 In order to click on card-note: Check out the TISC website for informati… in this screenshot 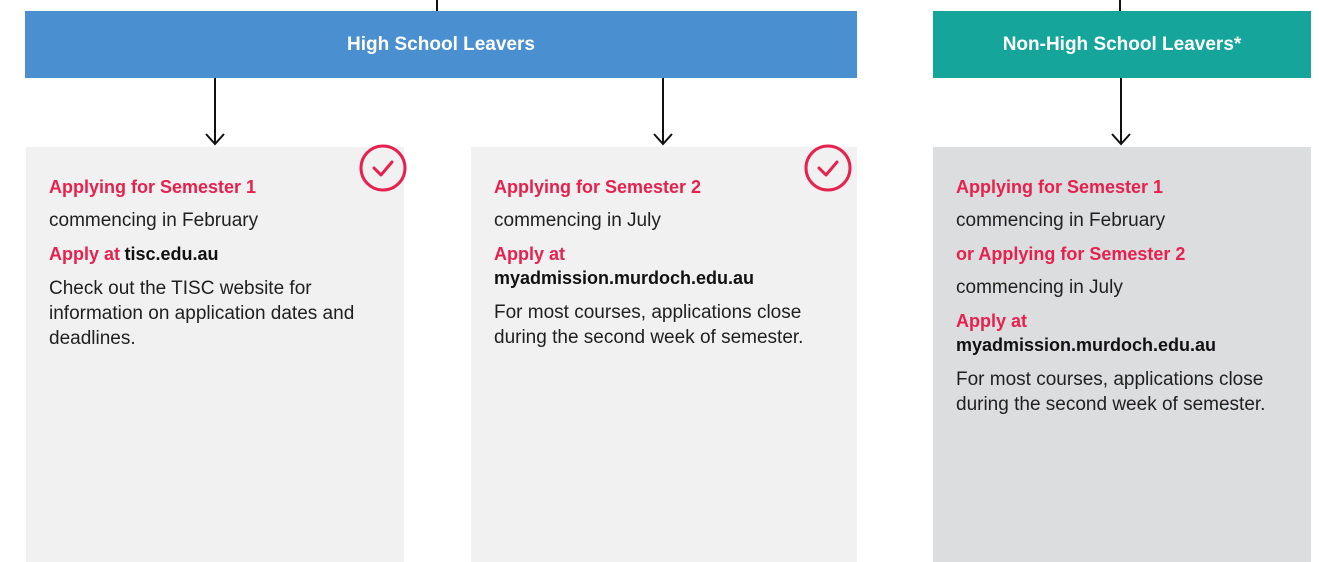, I will do `click(202, 313)`.